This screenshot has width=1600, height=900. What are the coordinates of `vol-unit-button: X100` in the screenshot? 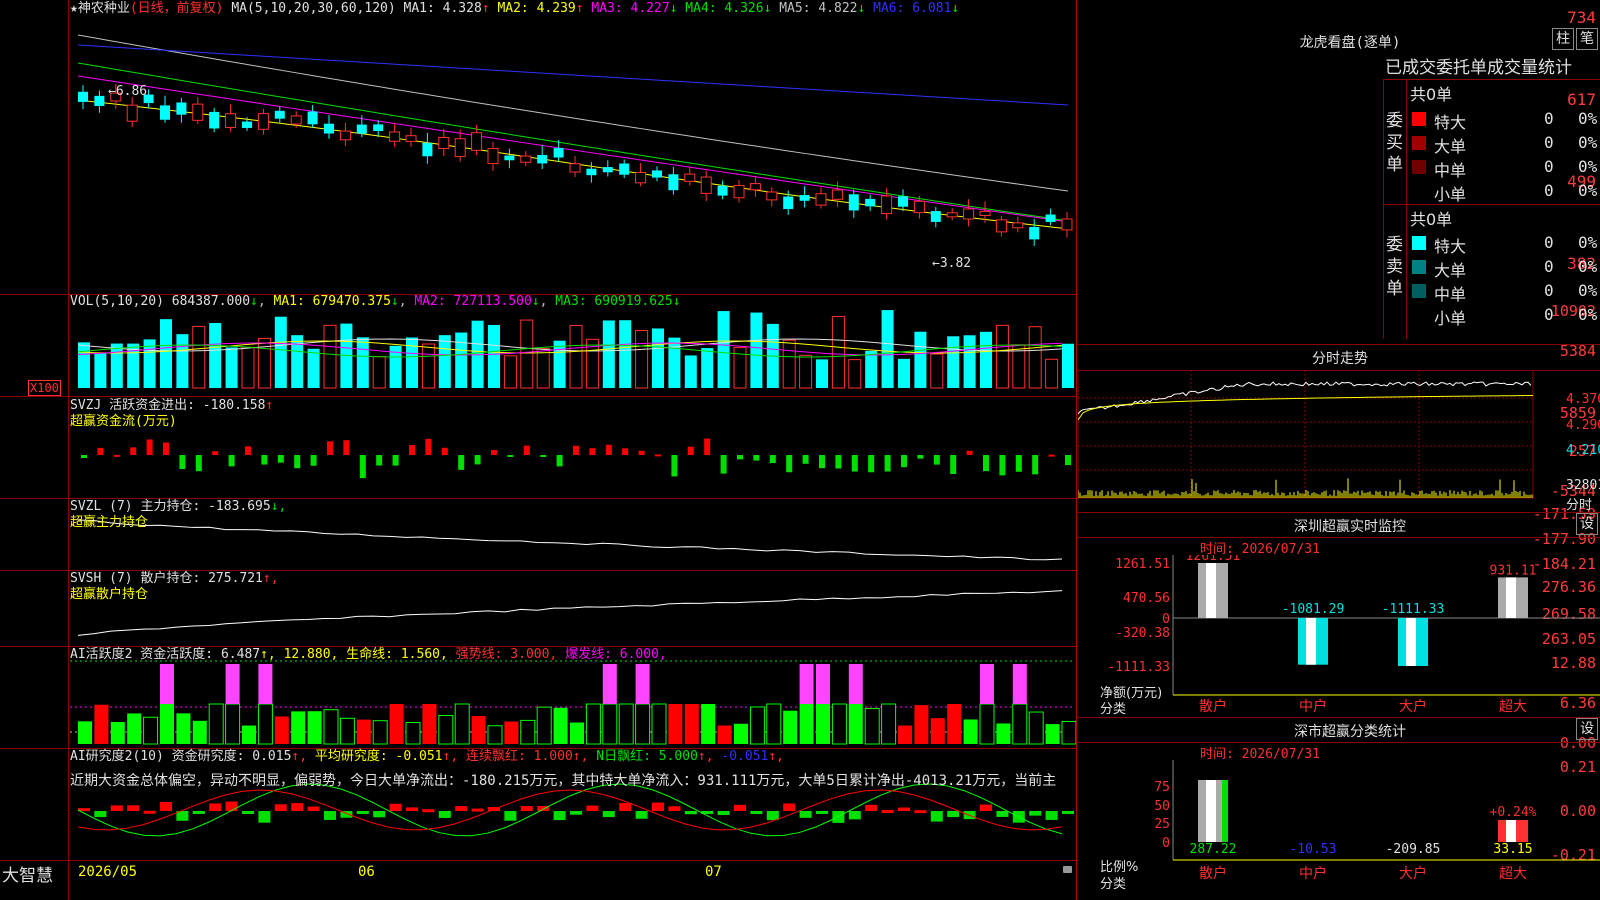 It's located at (44, 388).